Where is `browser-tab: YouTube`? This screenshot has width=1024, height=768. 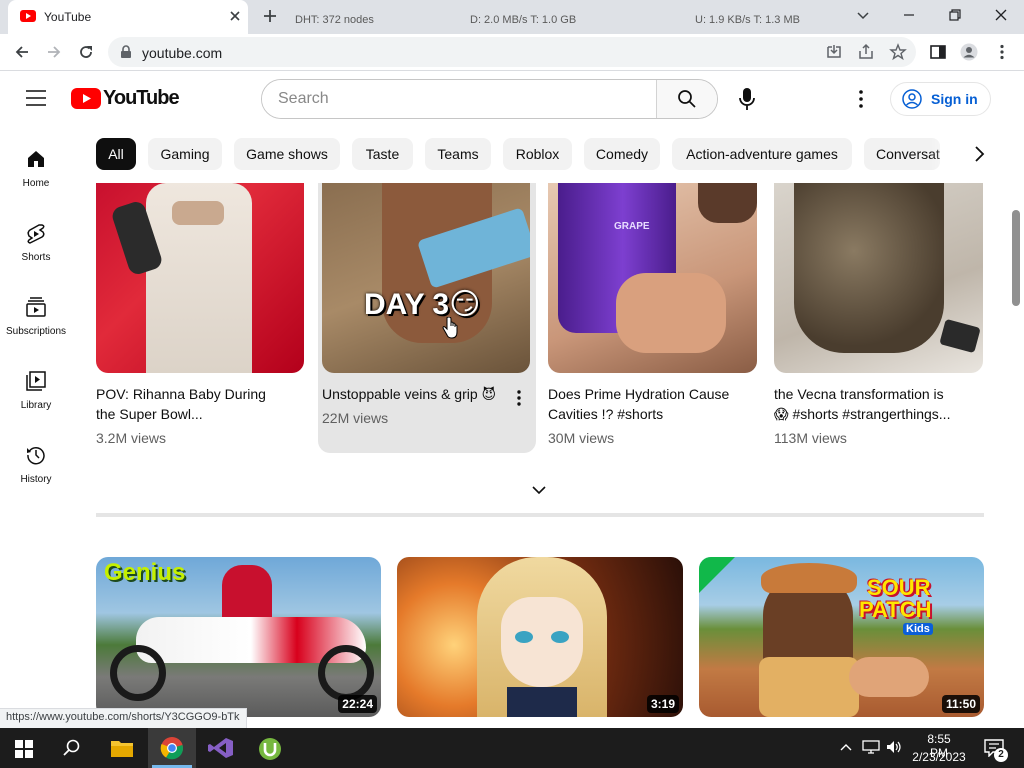 browser-tab: YouTube is located at coordinates (128, 17).